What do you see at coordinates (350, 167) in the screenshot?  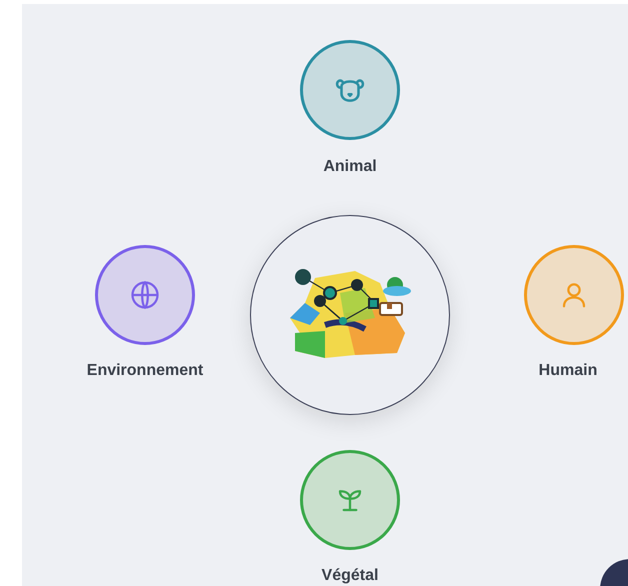 I see `domain-label: Animal` at bounding box center [350, 167].